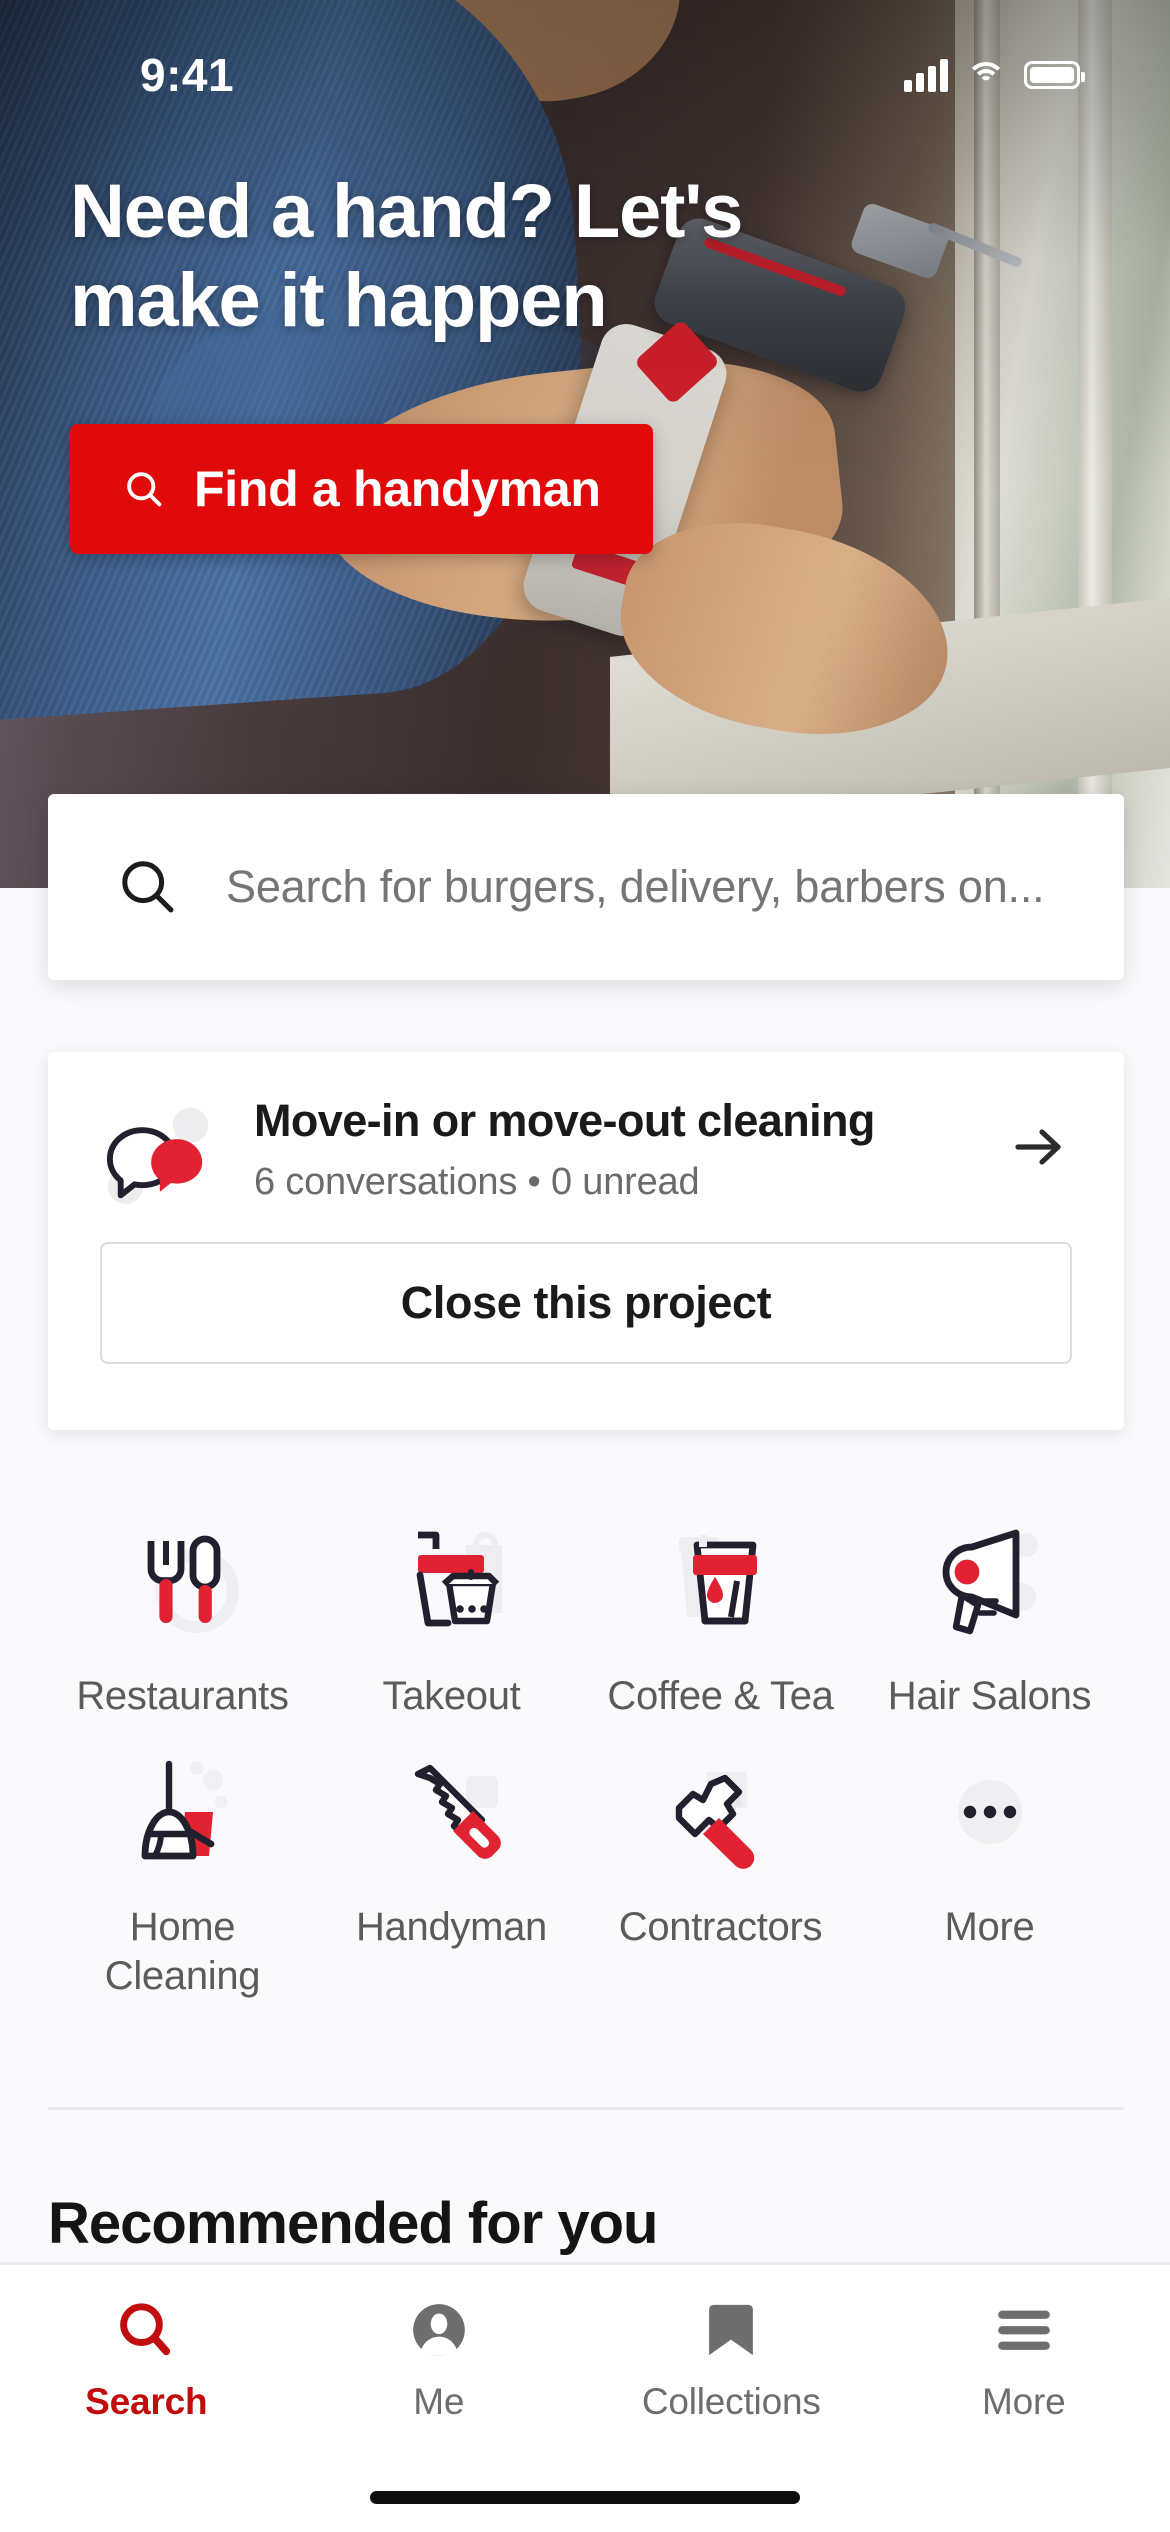  Describe the element at coordinates (1038, 1146) in the screenshot. I see `arrow-right-icon` at that location.